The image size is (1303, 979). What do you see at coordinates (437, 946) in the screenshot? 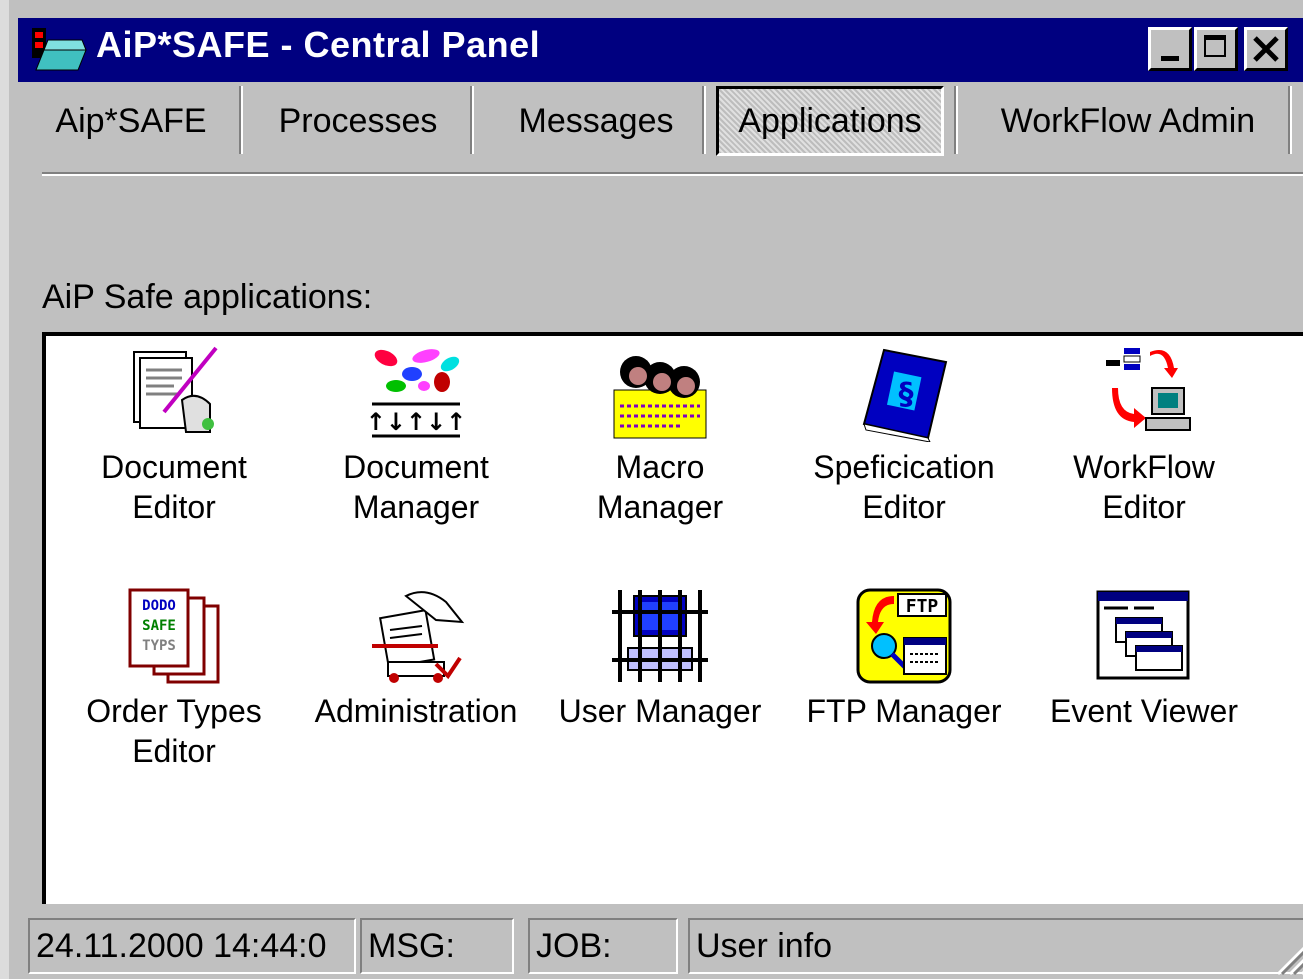
I see `status-msg: MSG:` at bounding box center [437, 946].